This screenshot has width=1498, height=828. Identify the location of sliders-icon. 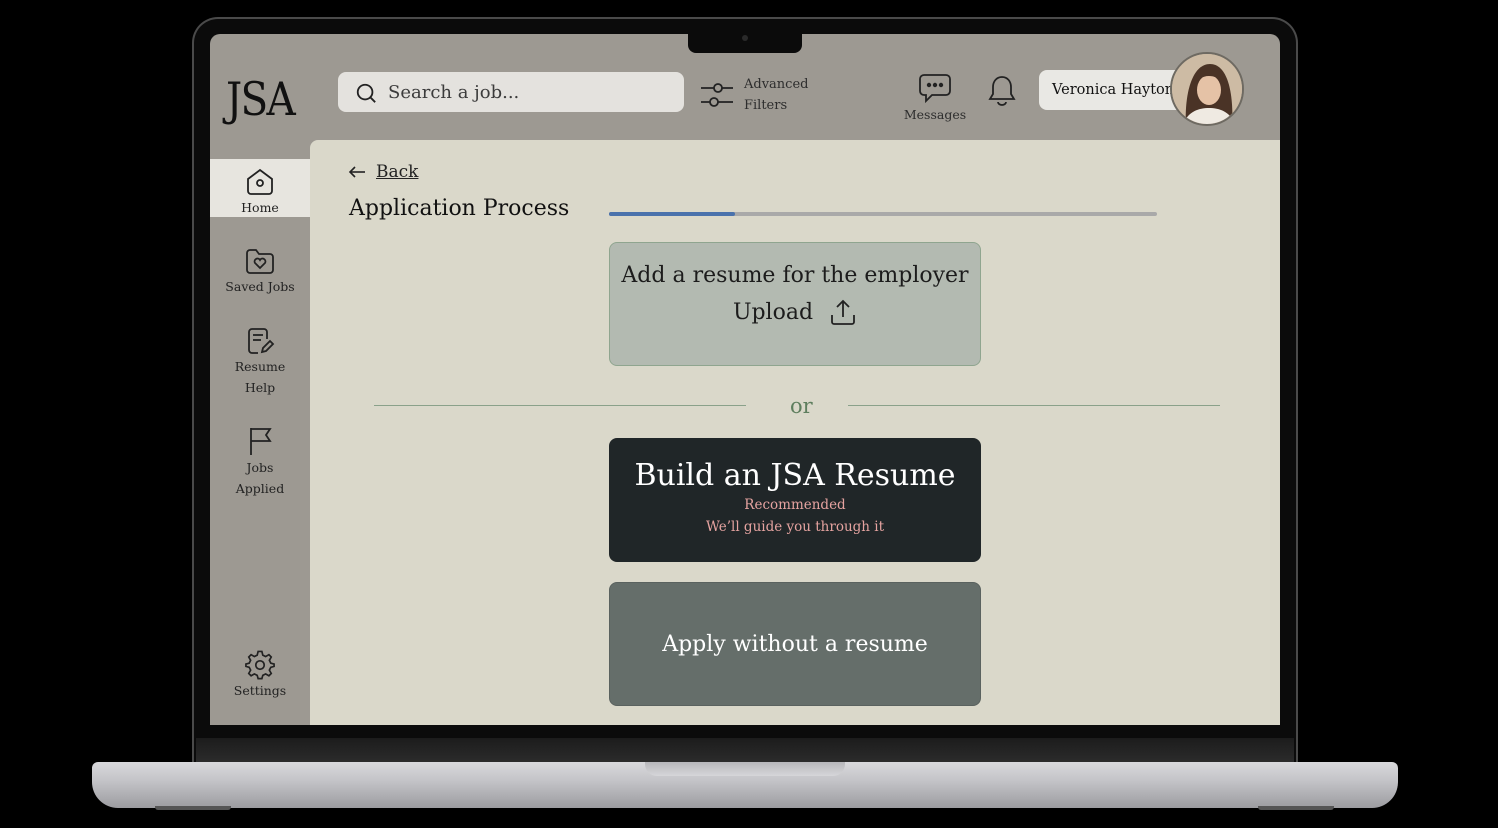
(717, 95).